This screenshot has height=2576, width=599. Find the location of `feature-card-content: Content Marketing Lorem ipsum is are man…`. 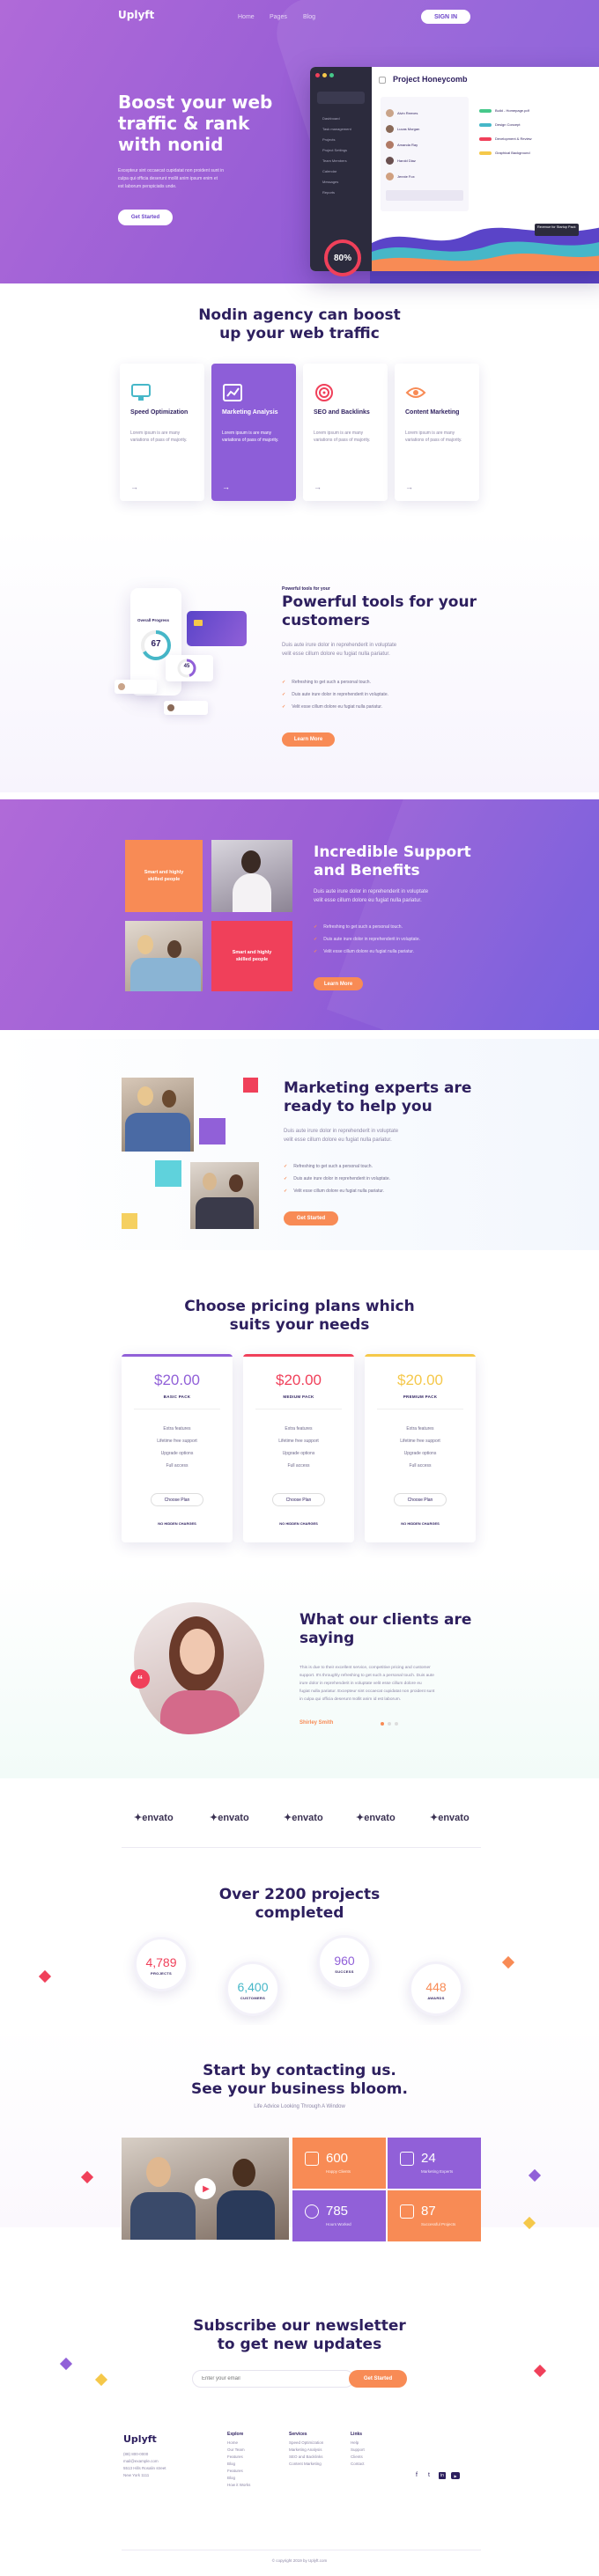

feature-card-content: Content Marketing Lorem ipsum is are man… is located at coordinates (437, 433).